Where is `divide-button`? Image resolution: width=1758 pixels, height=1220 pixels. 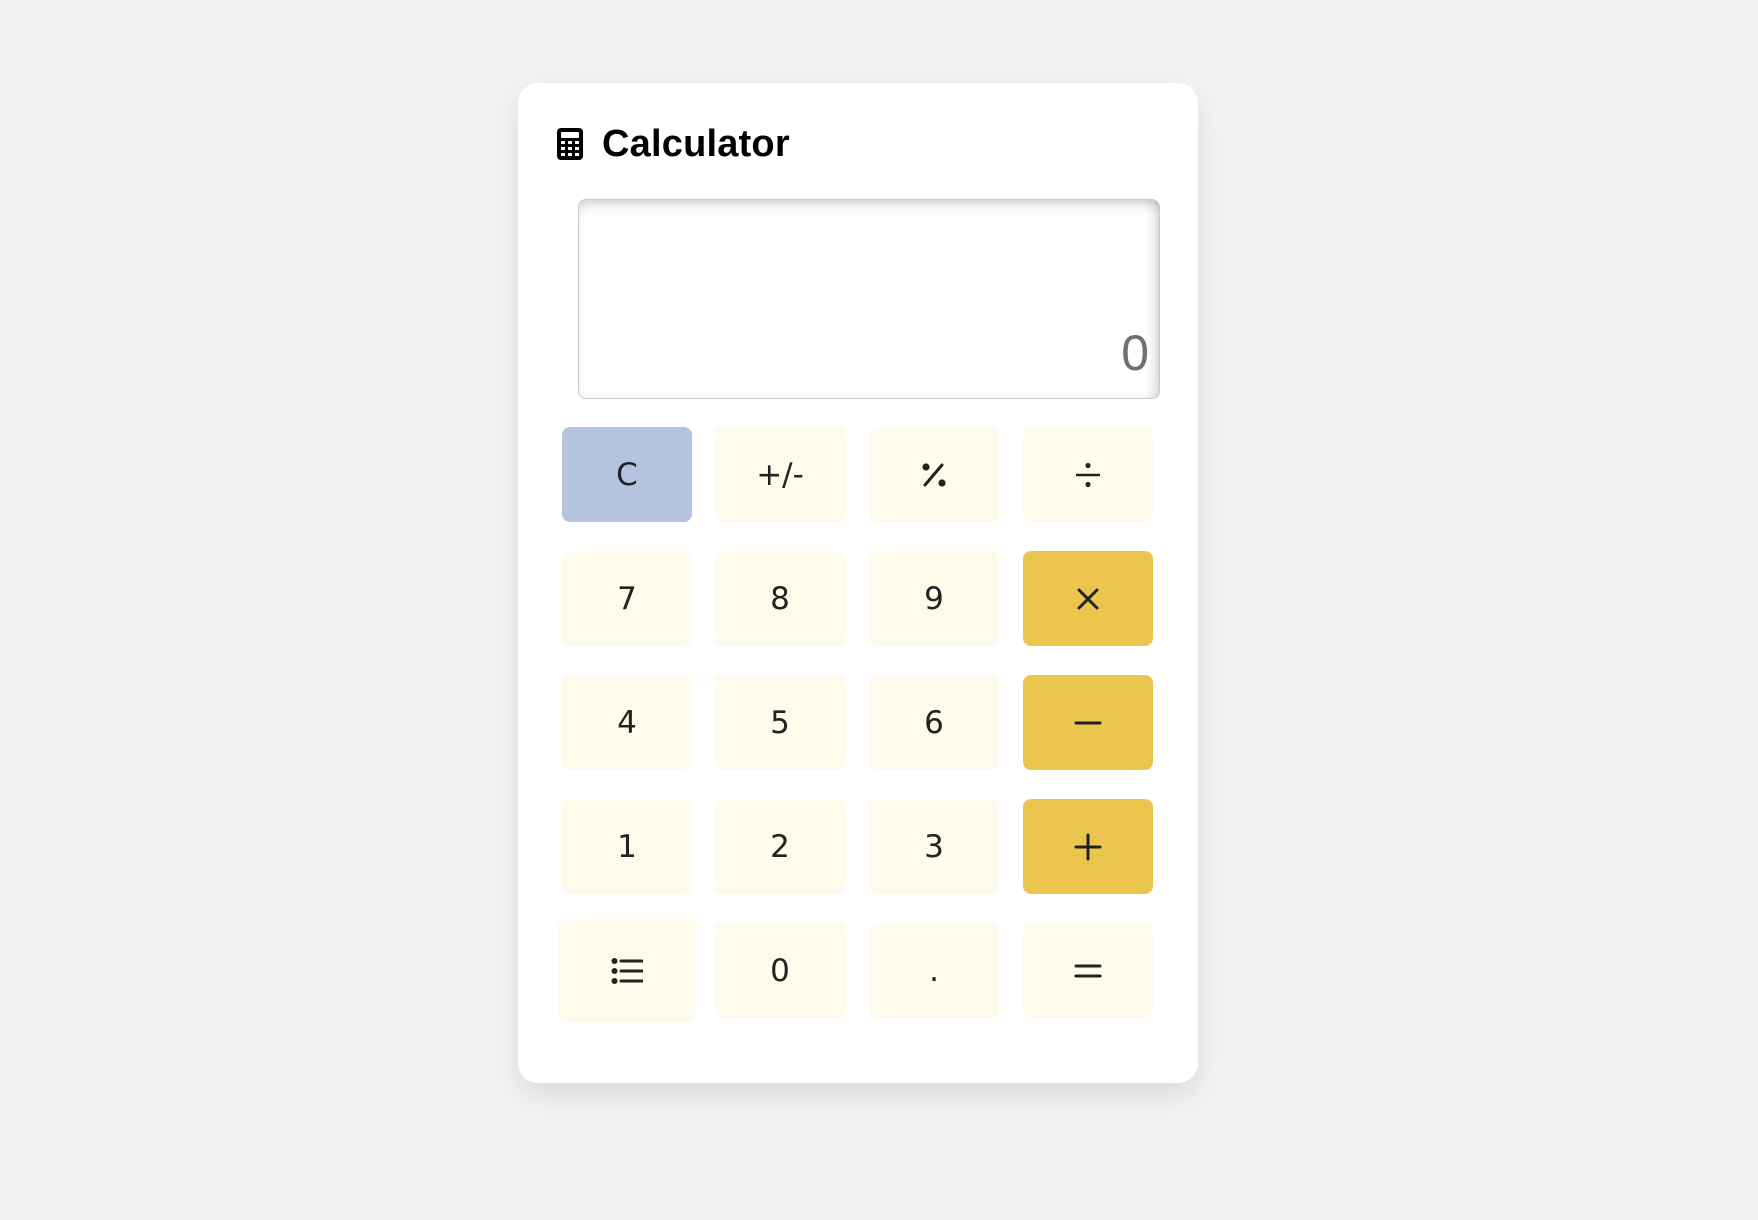 divide-button is located at coordinates (1088, 474).